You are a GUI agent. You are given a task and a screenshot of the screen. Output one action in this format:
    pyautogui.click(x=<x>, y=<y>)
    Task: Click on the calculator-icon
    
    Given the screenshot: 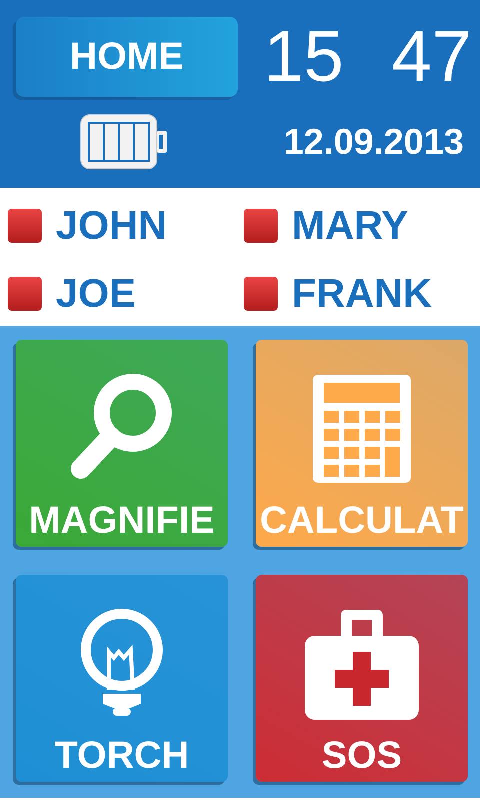 What is the action you would take?
    pyautogui.click(x=362, y=428)
    